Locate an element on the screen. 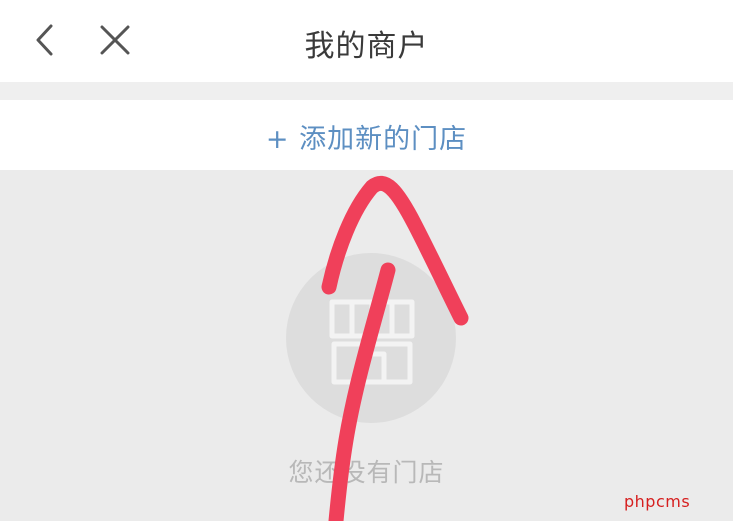 This screenshot has height=521, width=733. page-title: 我的商户 is located at coordinates (366, 46).